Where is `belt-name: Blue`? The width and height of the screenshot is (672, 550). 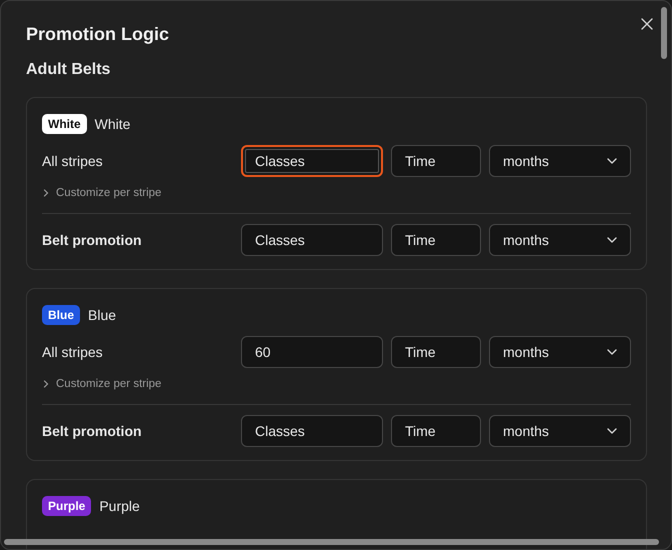
belt-name: Blue is located at coordinates (102, 315).